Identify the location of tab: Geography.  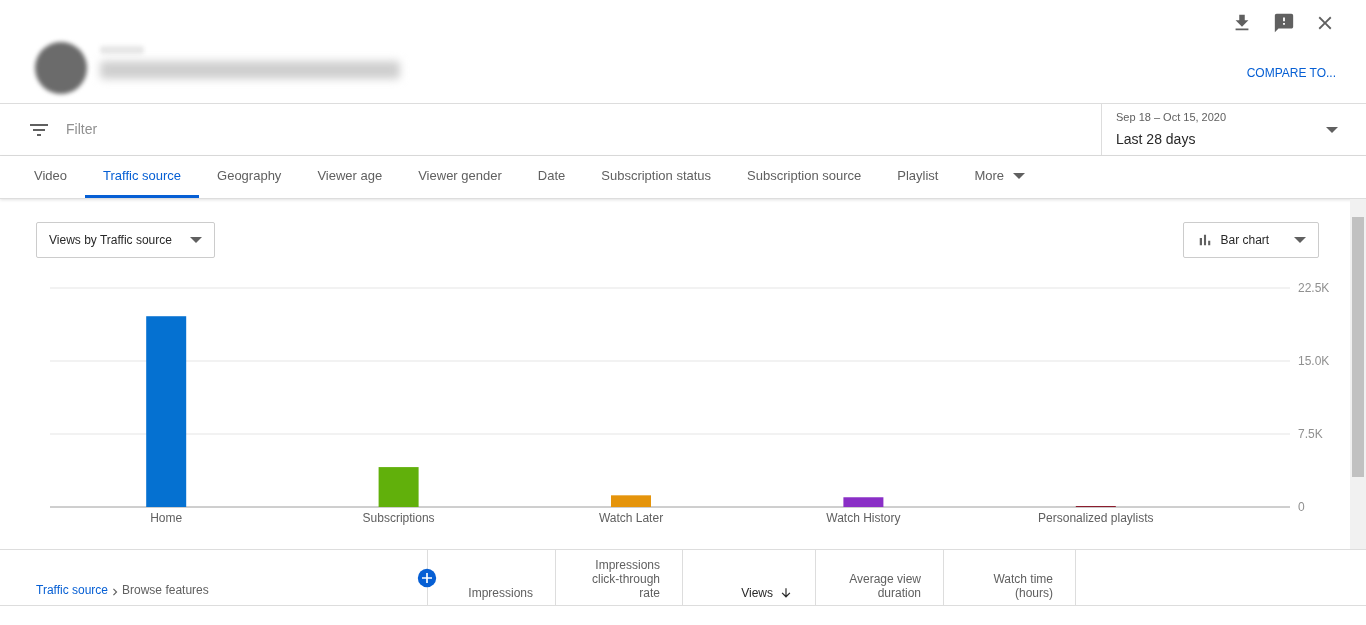
(249, 177).